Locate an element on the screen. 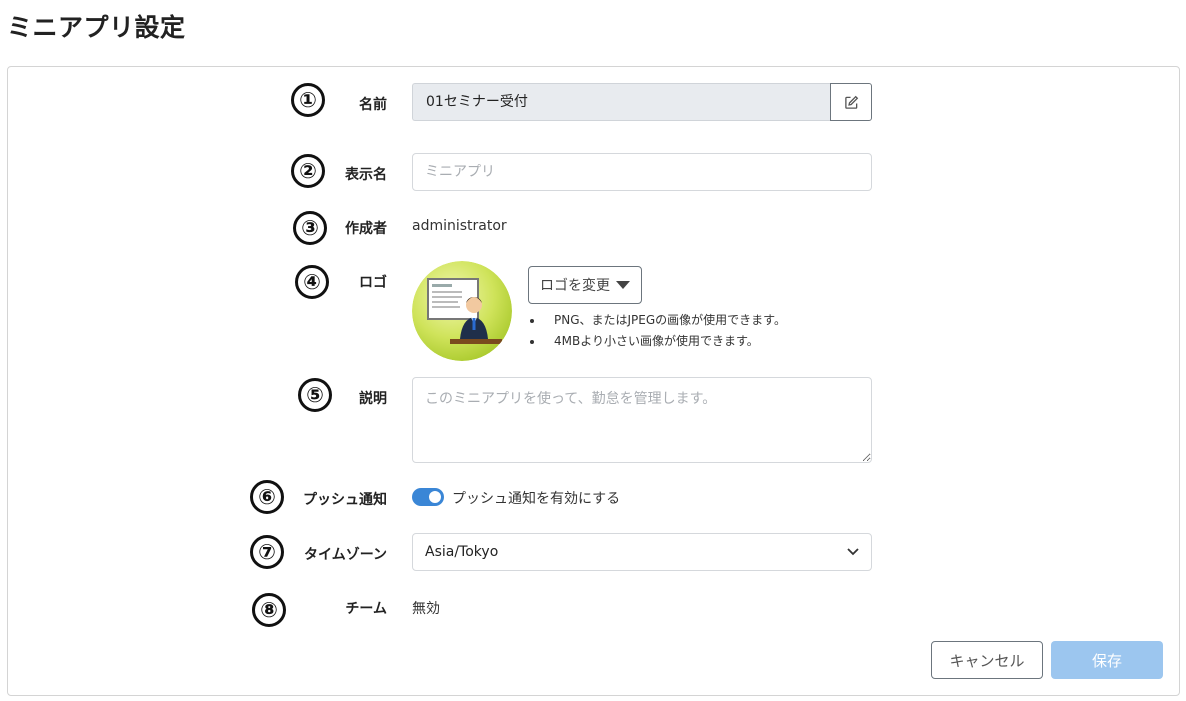 The width and height of the screenshot is (1186, 701). logo-note: PNG、またはJPEGの画像が使用できます。 is located at coordinates (665, 320).